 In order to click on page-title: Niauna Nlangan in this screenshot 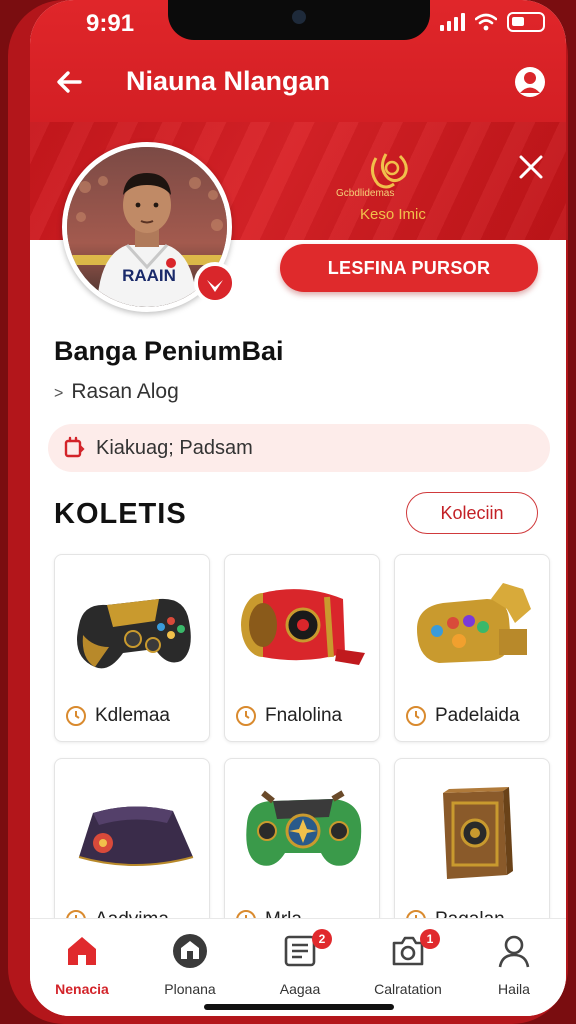, I will do `click(228, 81)`.